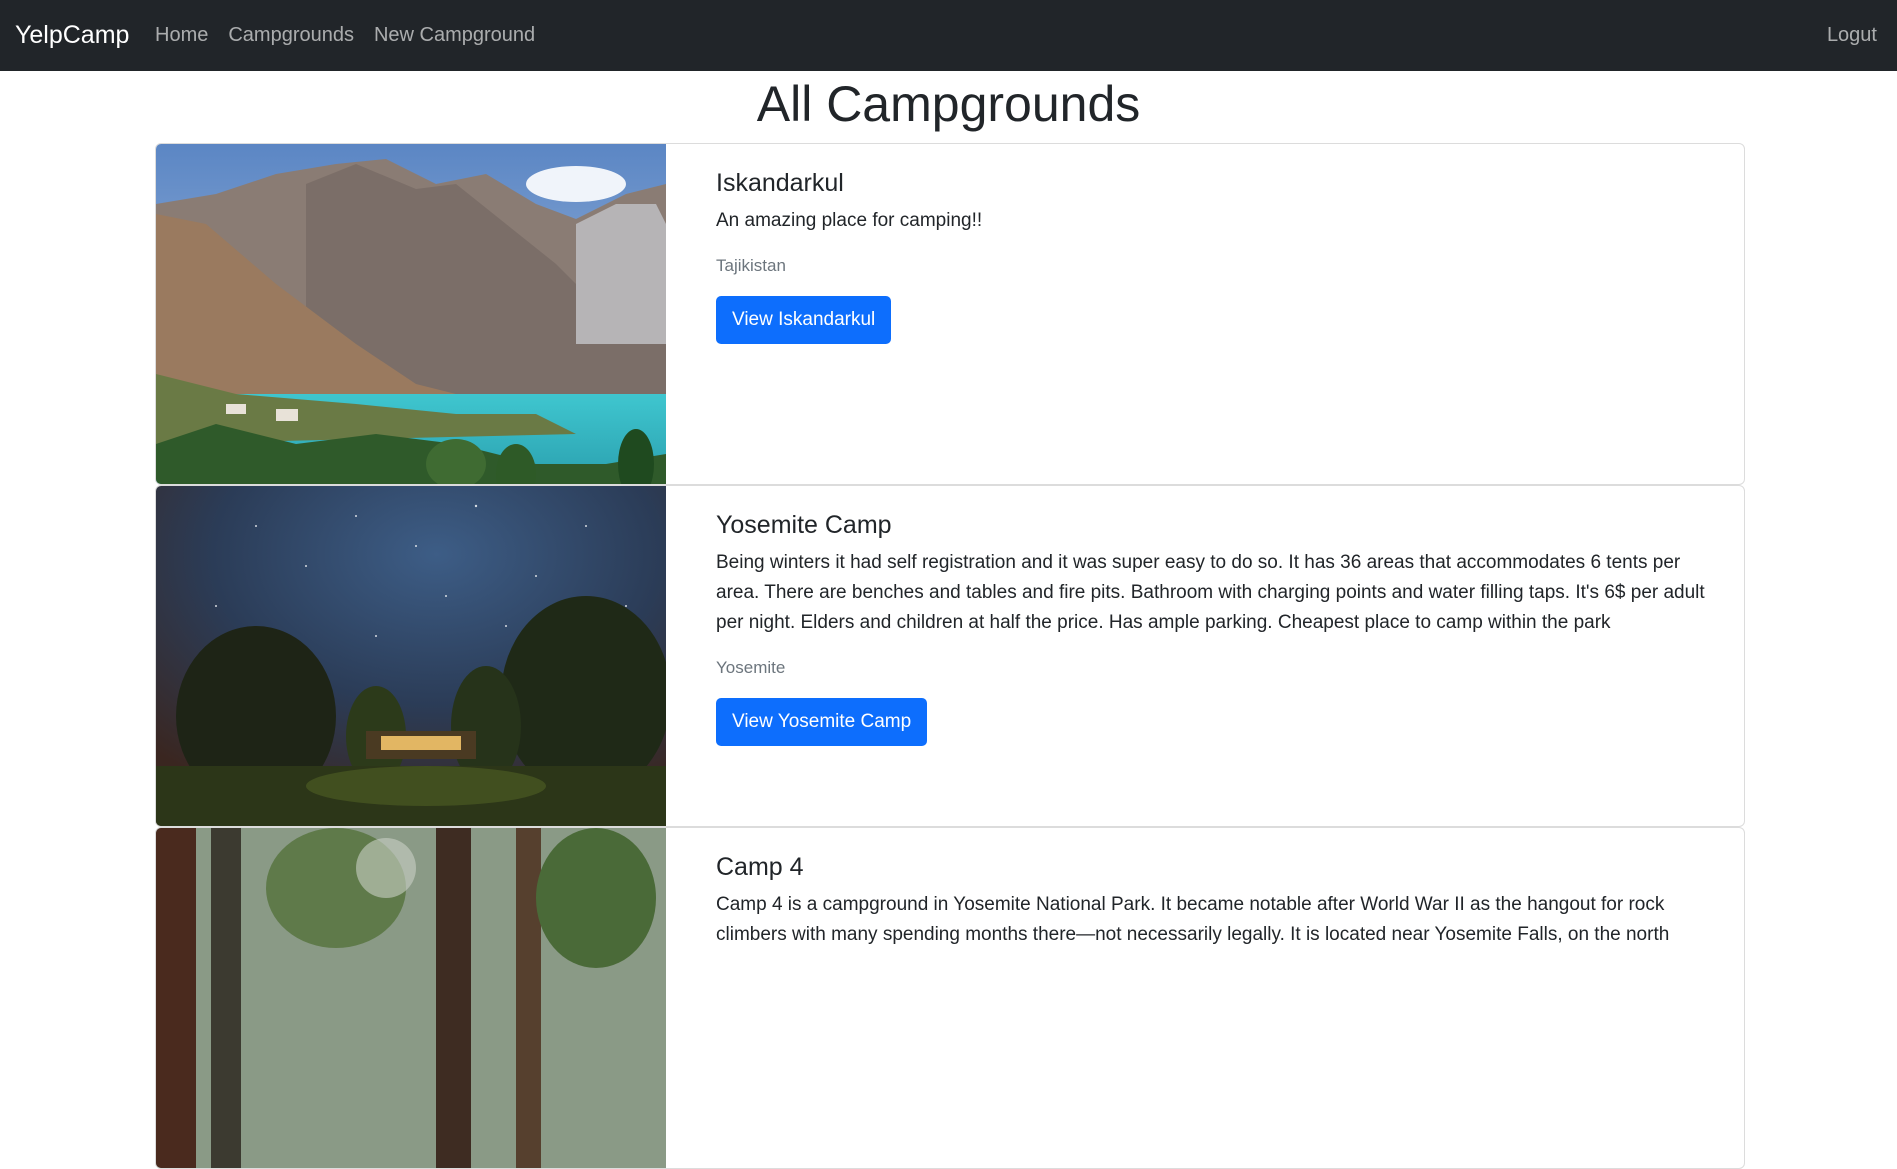 The image size is (1897, 1169). What do you see at coordinates (751, 265) in the screenshot?
I see `campground-location: Tajikistan` at bounding box center [751, 265].